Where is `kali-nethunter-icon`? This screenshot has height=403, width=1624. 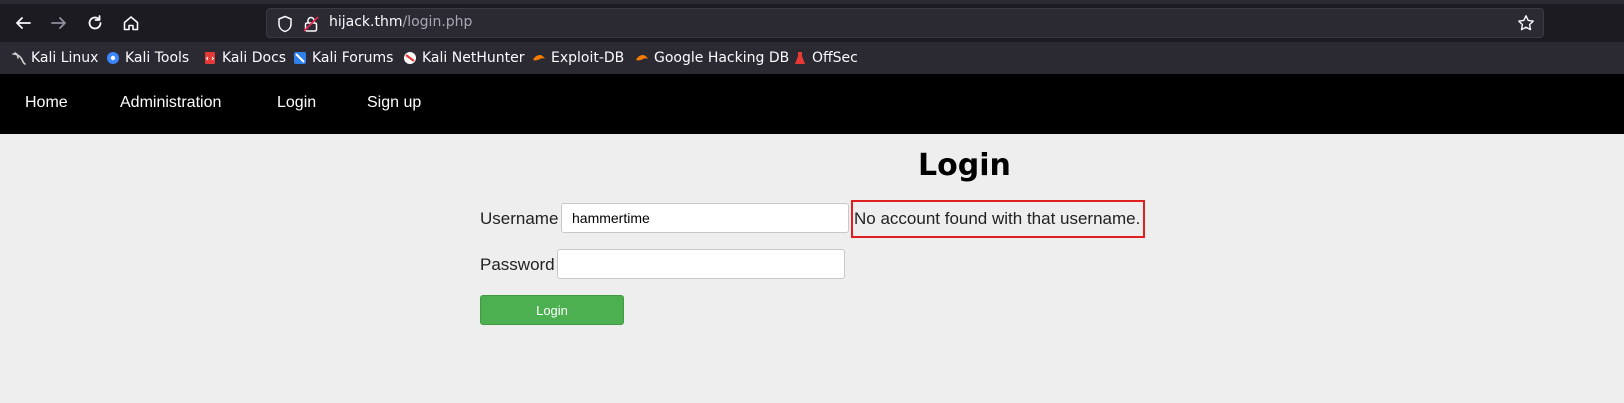
kali-nethunter-icon is located at coordinates (410, 58).